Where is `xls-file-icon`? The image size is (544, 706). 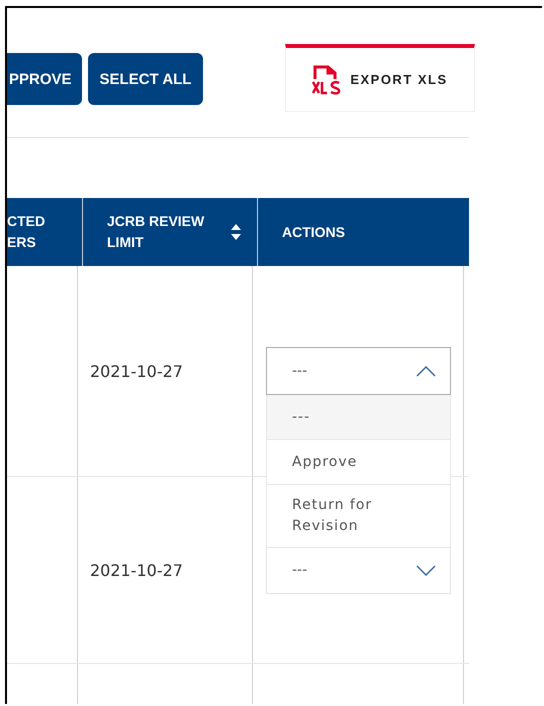
xls-file-icon is located at coordinates (327, 79).